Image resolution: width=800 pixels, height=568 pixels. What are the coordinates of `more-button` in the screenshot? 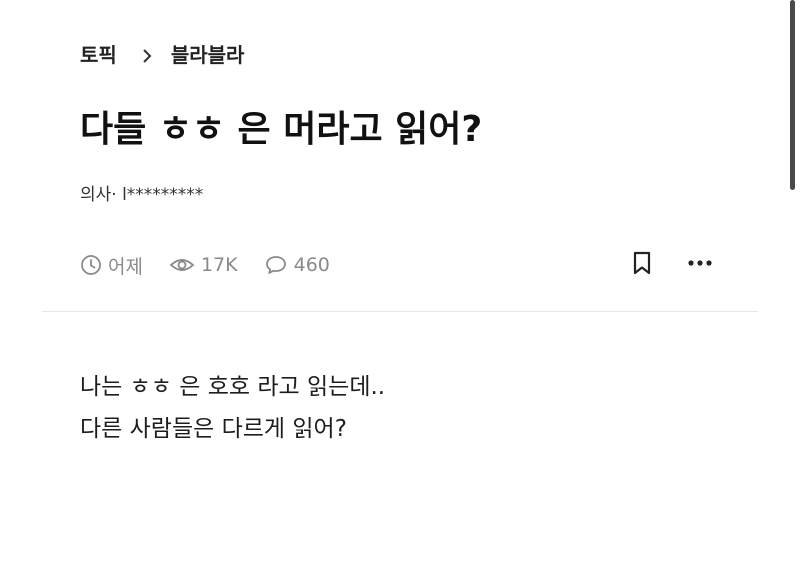 It's located at (700, 263).